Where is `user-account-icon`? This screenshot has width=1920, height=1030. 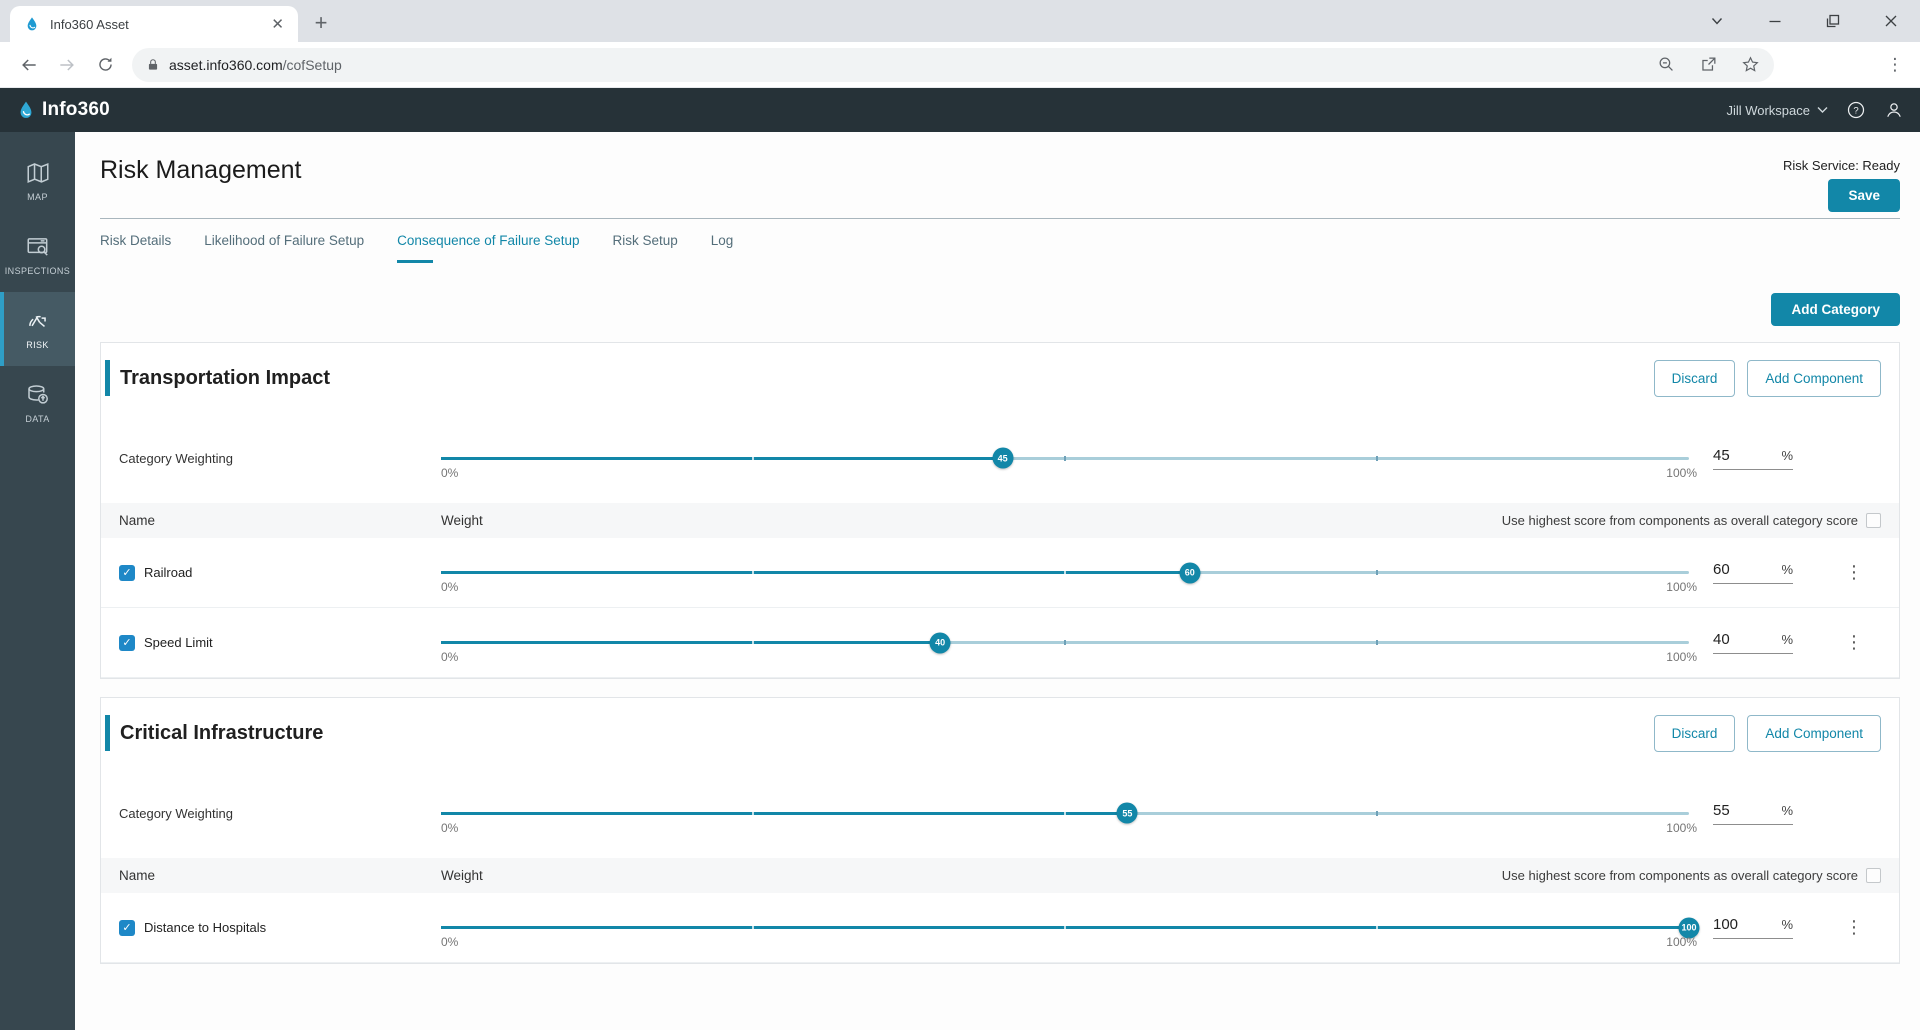
user-account-icon is located at coordinates (1894, 110).